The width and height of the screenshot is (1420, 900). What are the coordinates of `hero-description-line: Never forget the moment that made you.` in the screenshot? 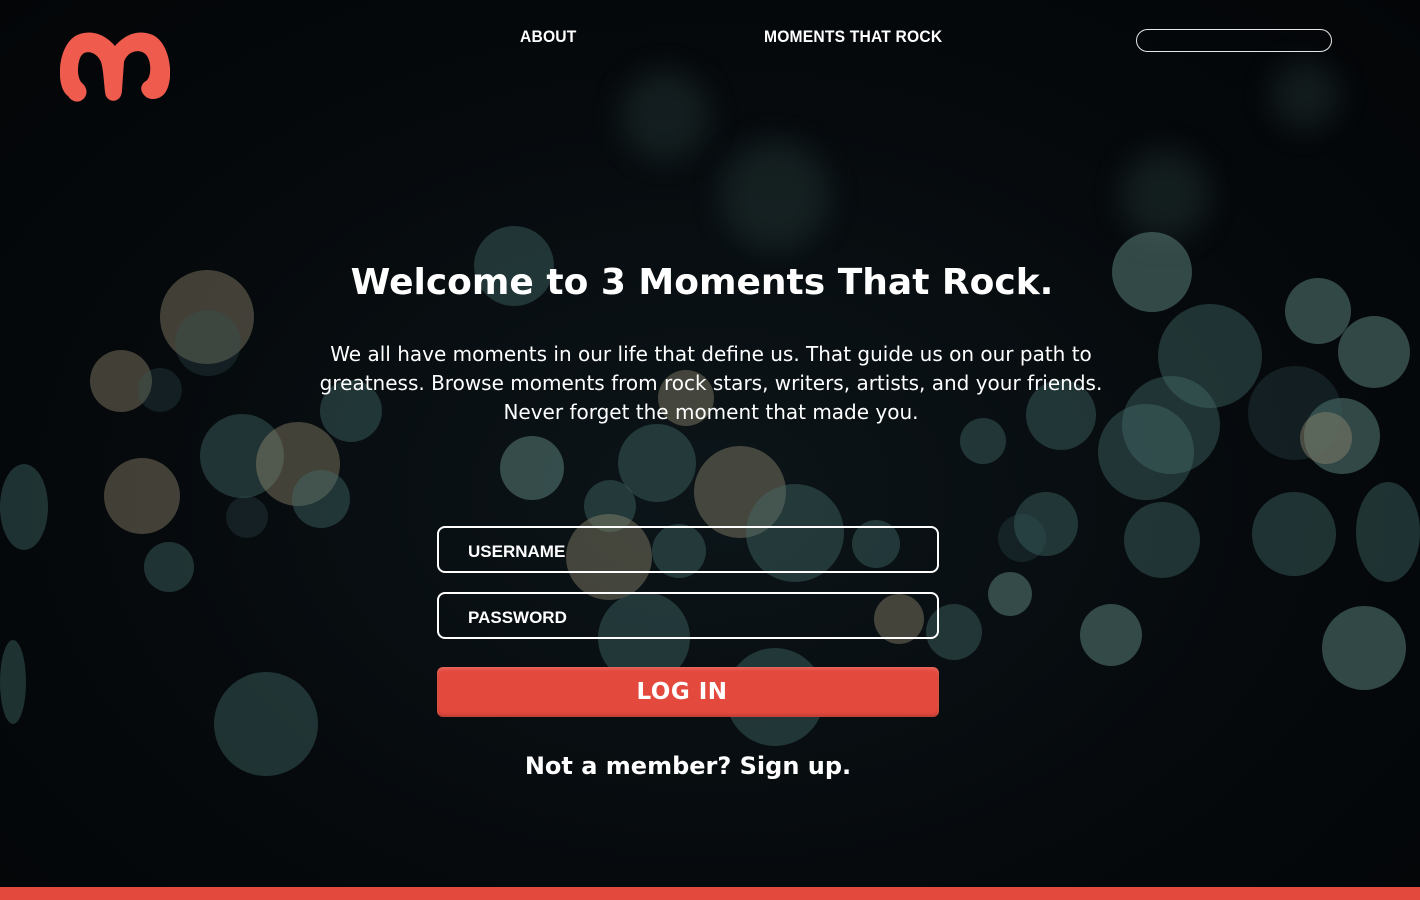 It's located at (711, 412).